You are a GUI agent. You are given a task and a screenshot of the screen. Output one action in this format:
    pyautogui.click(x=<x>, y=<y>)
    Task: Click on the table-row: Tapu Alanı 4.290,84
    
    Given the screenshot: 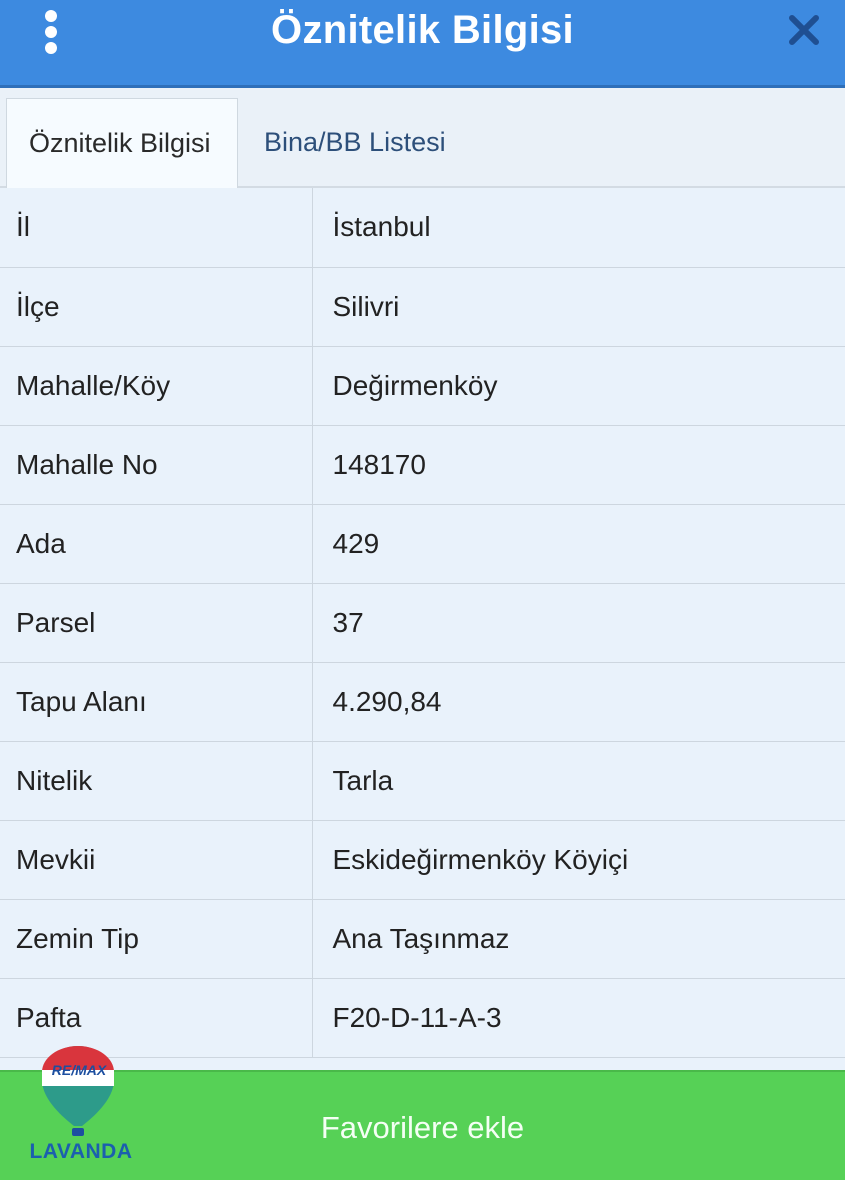 What is the action you would take?
    pyautogui.click(x=422, y=702)
    